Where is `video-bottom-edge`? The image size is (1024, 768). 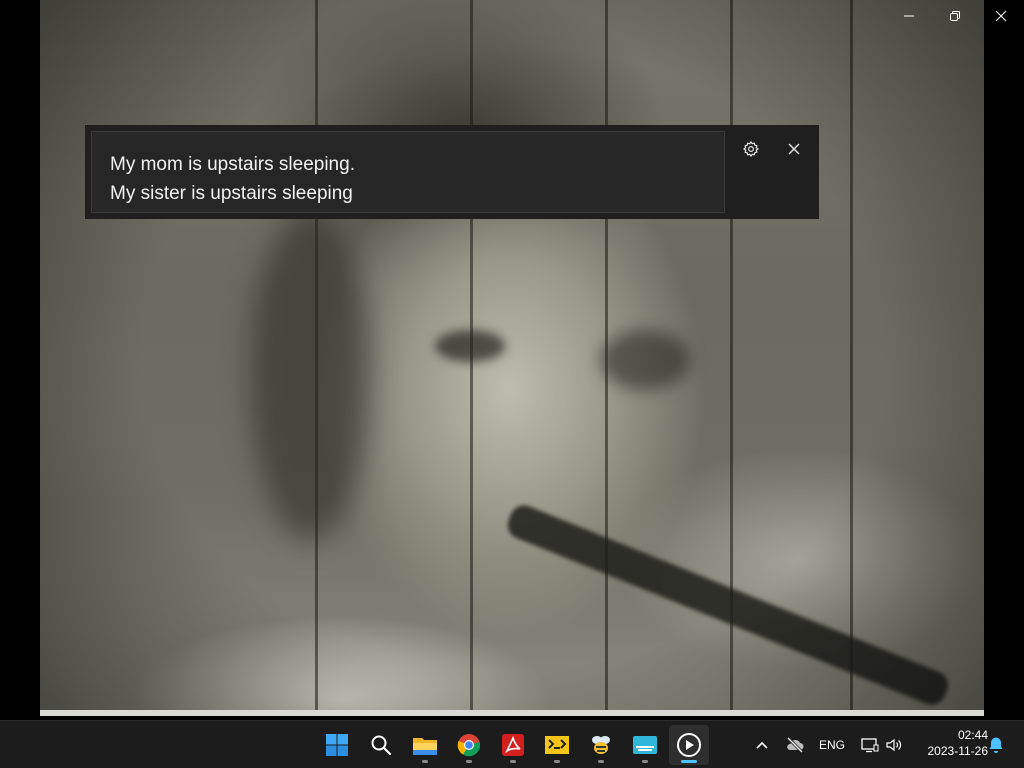
video-bottom-edge is located at coordinates (512, 713).